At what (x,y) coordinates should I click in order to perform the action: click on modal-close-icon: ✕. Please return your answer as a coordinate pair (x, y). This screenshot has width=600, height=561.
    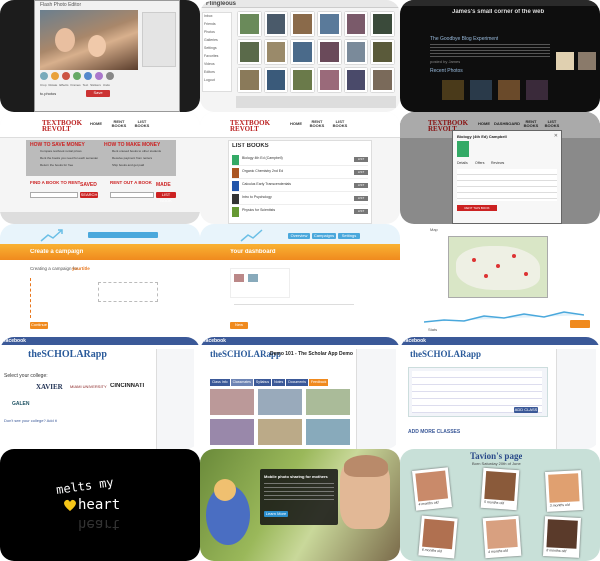
    Looking at the image, I should click on (556, 136).